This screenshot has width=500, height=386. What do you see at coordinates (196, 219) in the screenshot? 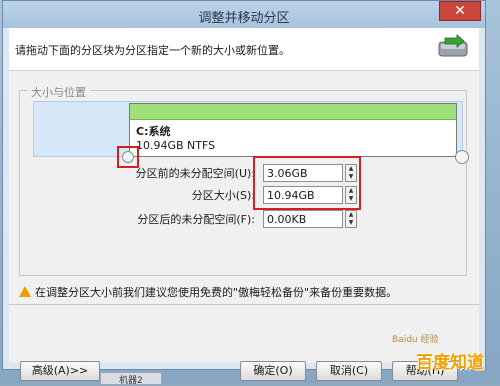
I see `unallocated-after-label: 分区后的未分配空间(F):` at bounding box center [196, 219].